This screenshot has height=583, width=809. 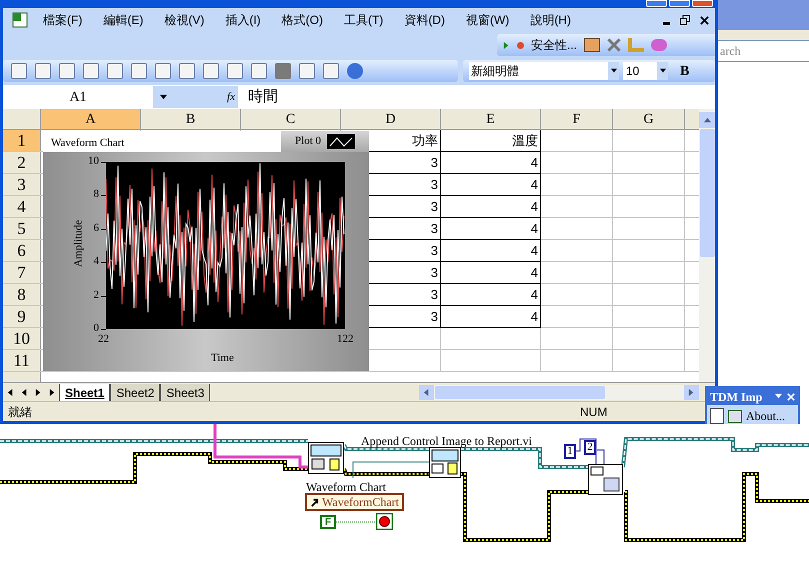 I want to click on numeric-constant: 2, so click(x=590, y=447).